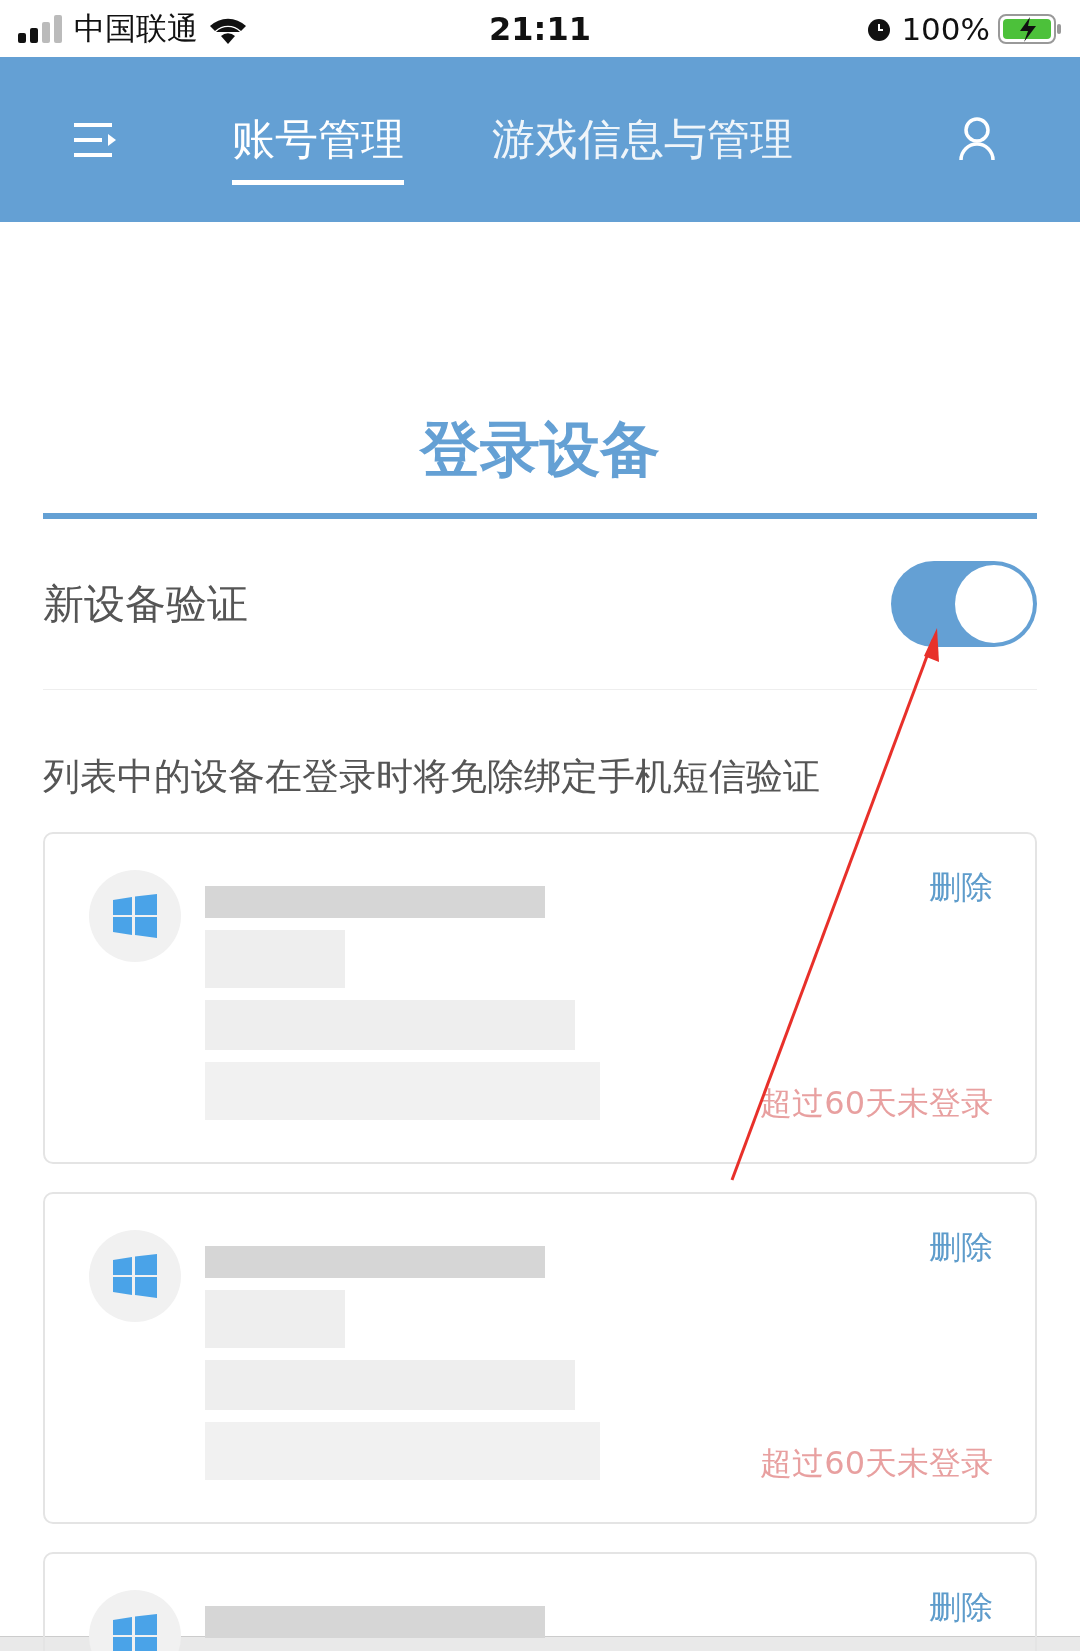  What do you see at coordinates (136, 28) in the screenshot?
I see `carrier-name: 中国联通` at bounding box center [136, 28].